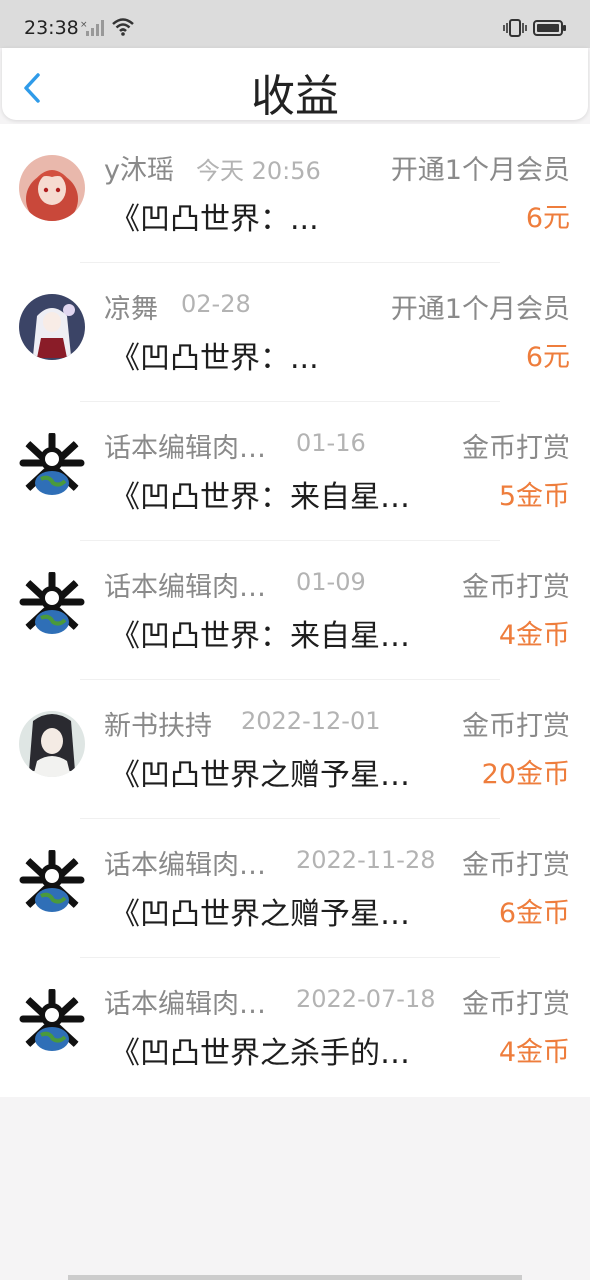 Image resolution: width=590 pixels, height=1280 pixels. I want to click on status-time: 23:38, so click(51, 28).